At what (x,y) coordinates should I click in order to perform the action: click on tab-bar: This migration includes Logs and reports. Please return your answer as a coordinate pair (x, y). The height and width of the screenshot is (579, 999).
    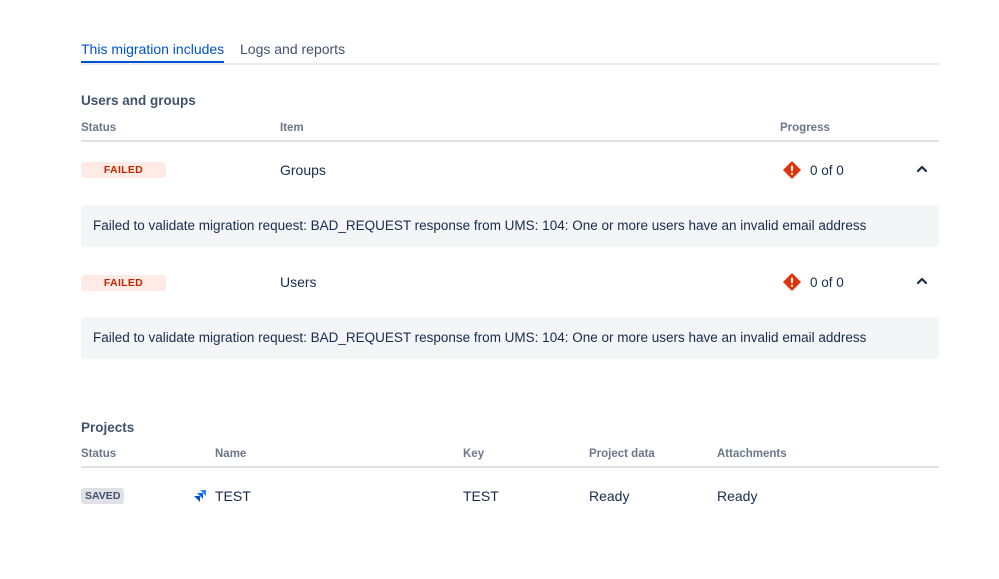
    Looking at the image, I should click on (510, 51).